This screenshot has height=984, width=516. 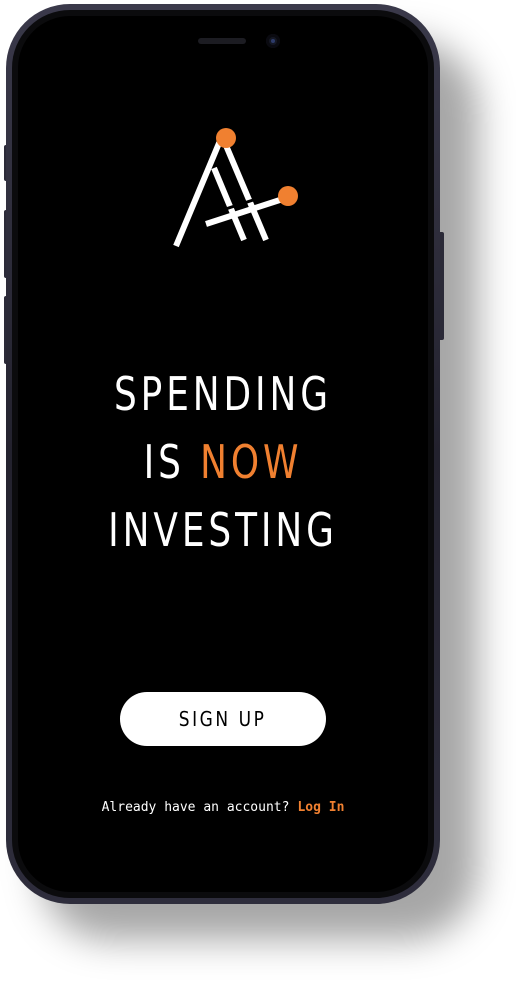 What do you see at coordinates (195, 807) in the screenshot?
I see `login-prompt-text: Already have an account?` at bounding box center [195, 807].